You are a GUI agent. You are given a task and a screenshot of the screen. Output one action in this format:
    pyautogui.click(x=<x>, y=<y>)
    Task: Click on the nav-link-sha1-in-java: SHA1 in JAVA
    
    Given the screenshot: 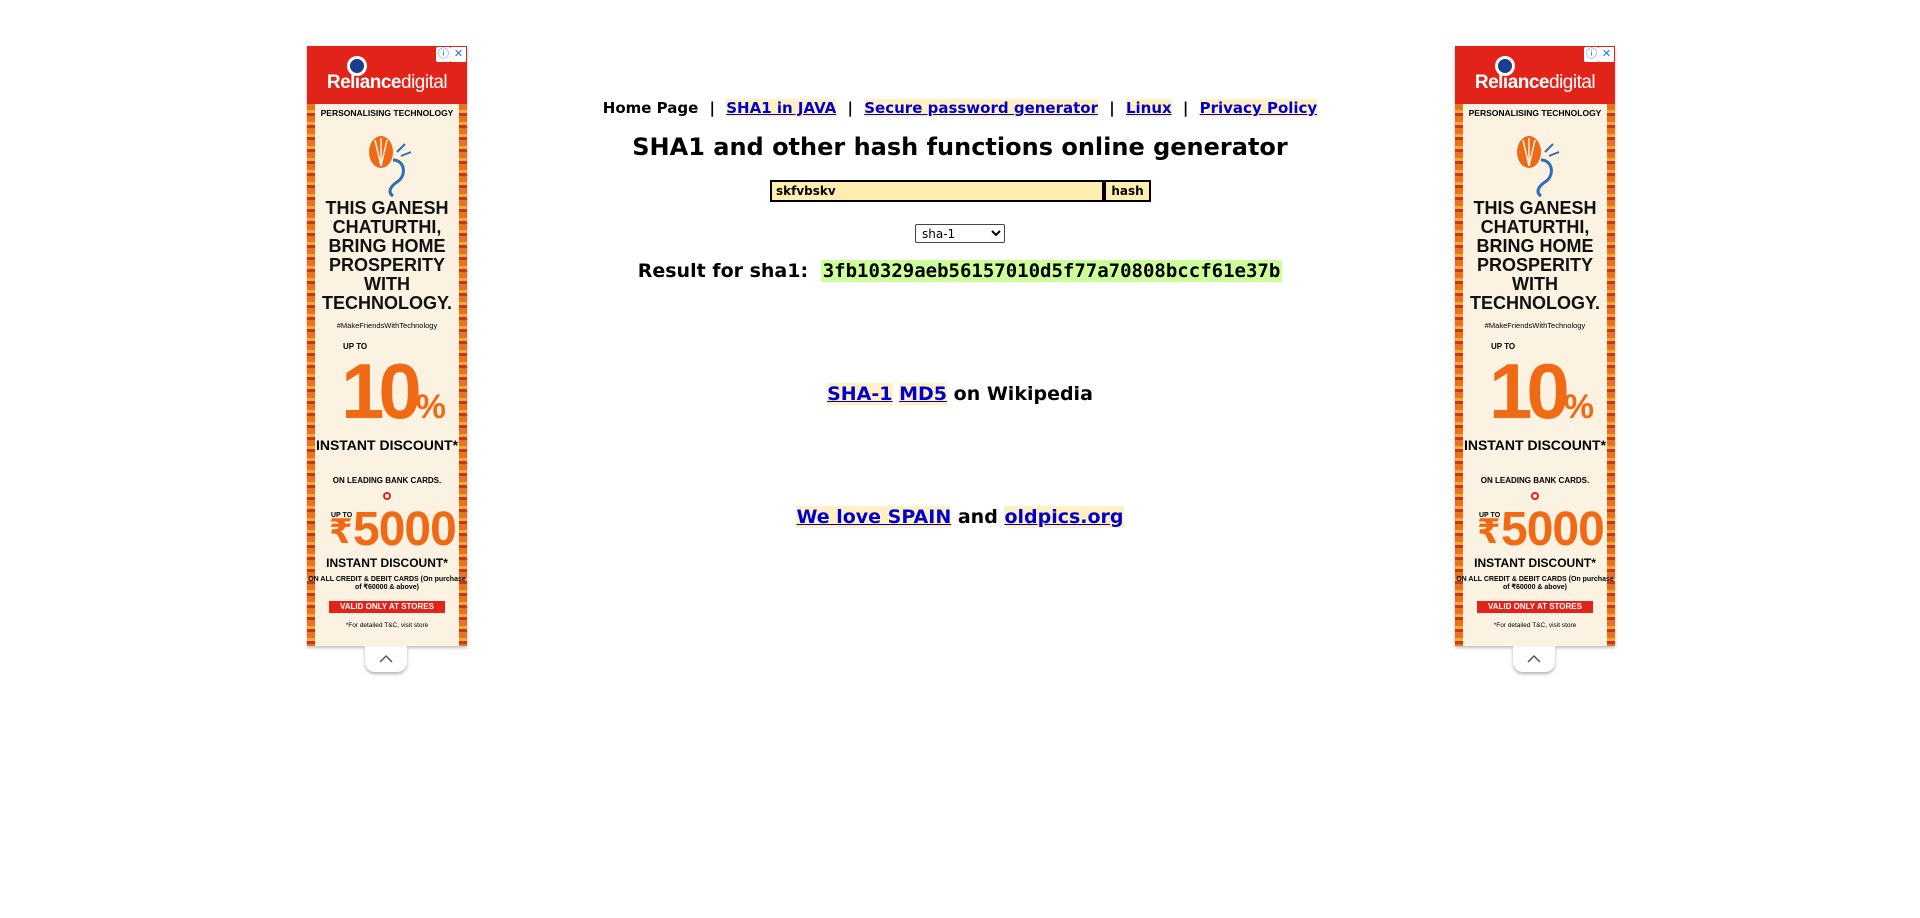 What is the action you would take?
    pyautogui.click(x=781, y=108)
    